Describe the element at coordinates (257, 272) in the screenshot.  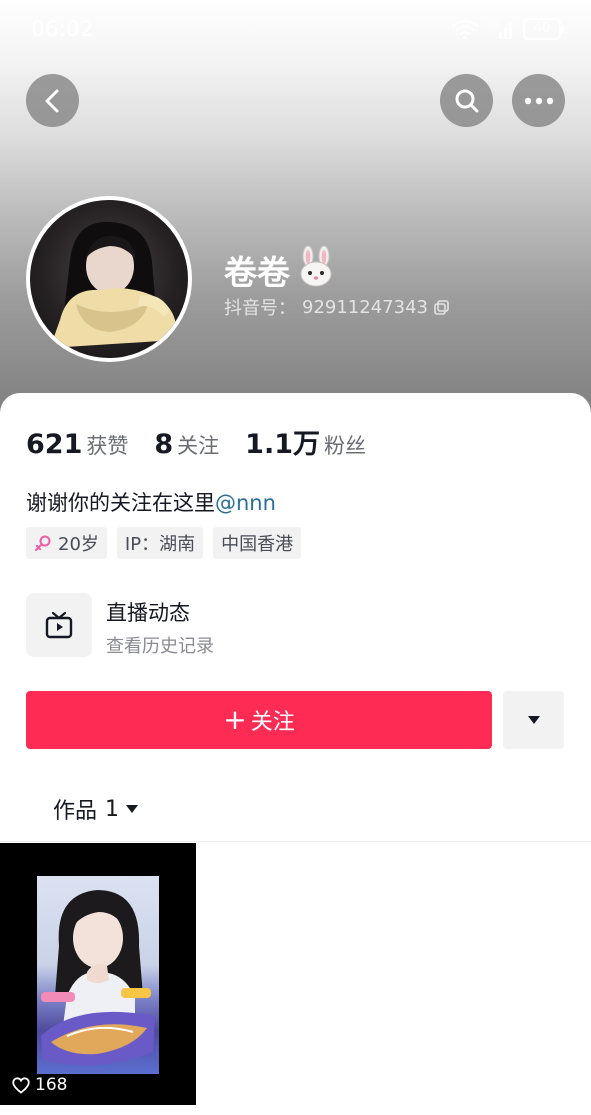
I see `profile-name: 卷卷` at that location.